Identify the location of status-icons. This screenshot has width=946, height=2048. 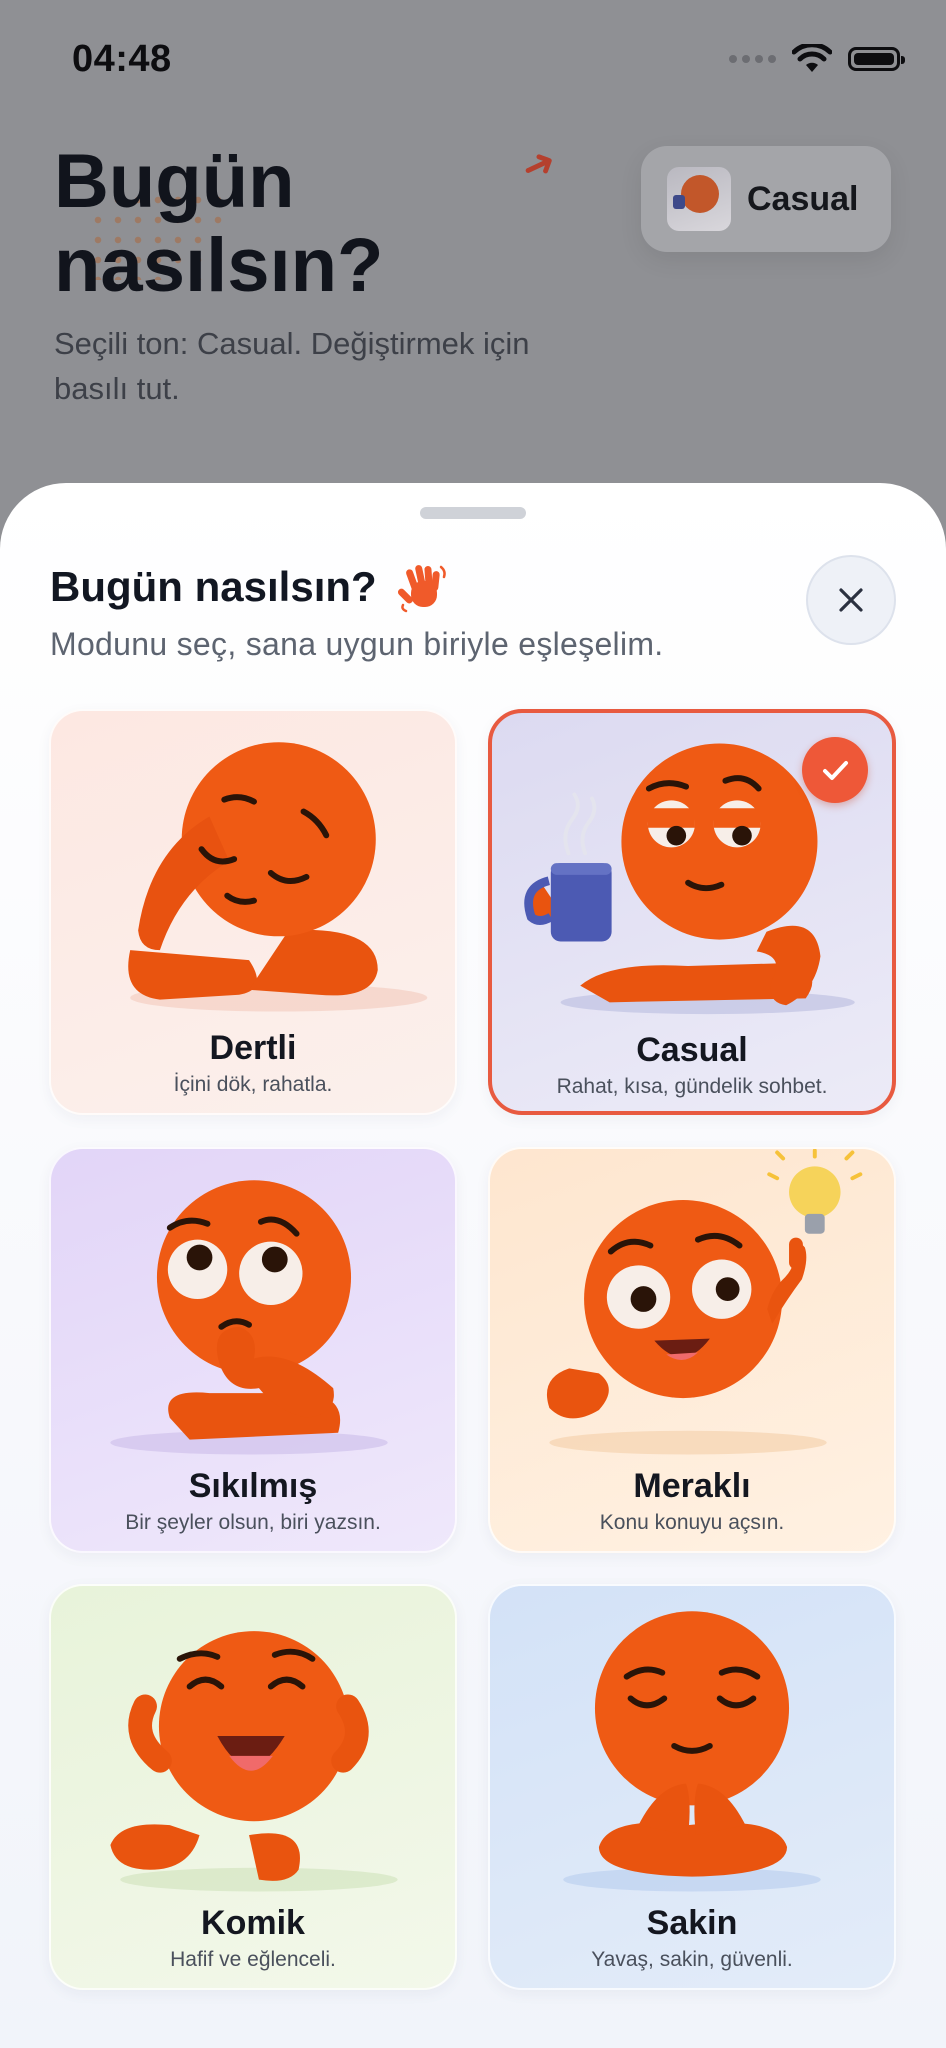
(817, 59).